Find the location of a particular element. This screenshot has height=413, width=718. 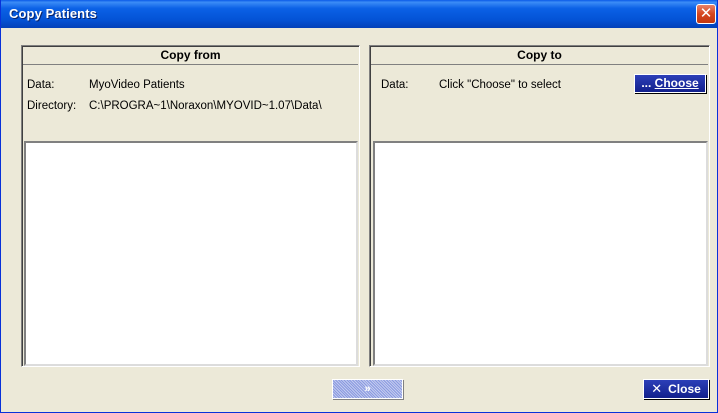

copy-to-data-label: Data: is located at coordinates (395, 85).